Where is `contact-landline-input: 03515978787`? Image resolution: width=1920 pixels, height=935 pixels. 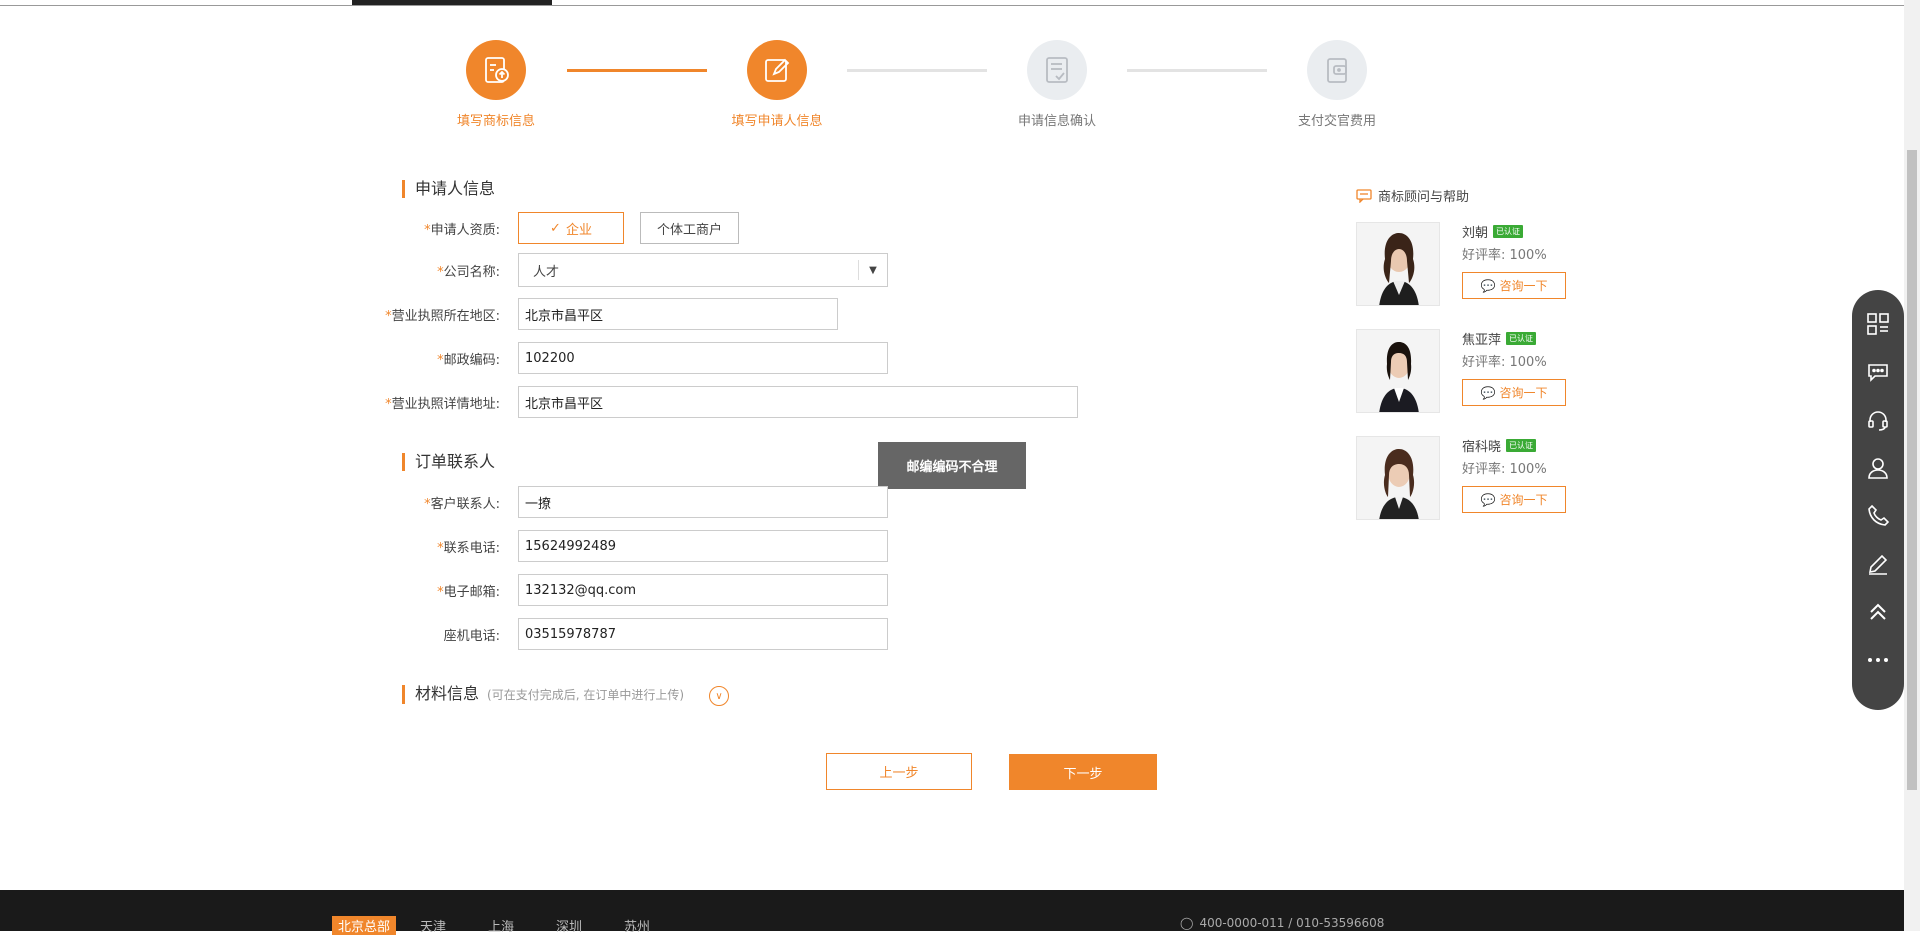
contact-landline-input: 03515978787 is located at coordinates (703, 634).